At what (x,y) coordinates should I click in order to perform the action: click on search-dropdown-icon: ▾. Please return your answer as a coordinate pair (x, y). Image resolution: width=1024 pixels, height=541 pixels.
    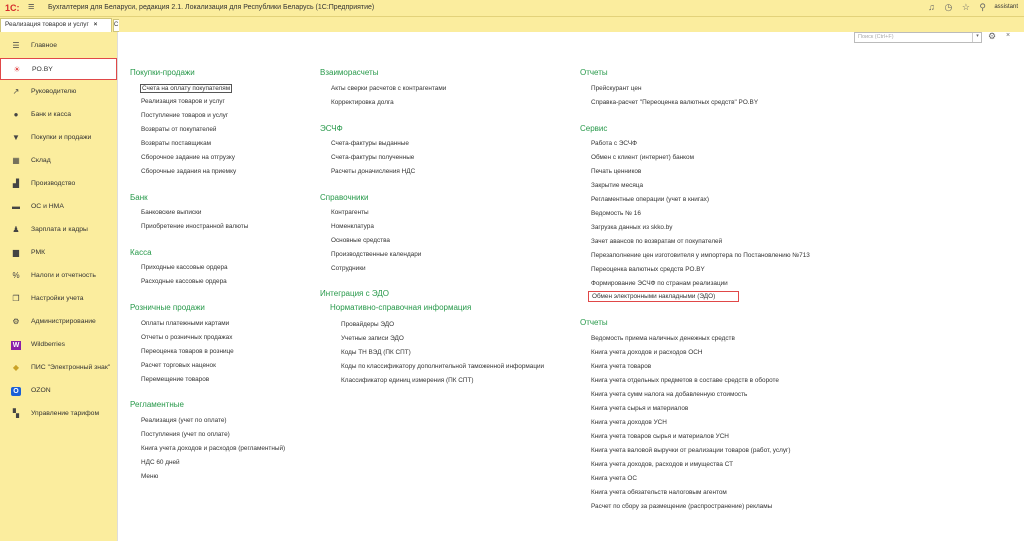
    Looking at the image, I should click on (977, 37).